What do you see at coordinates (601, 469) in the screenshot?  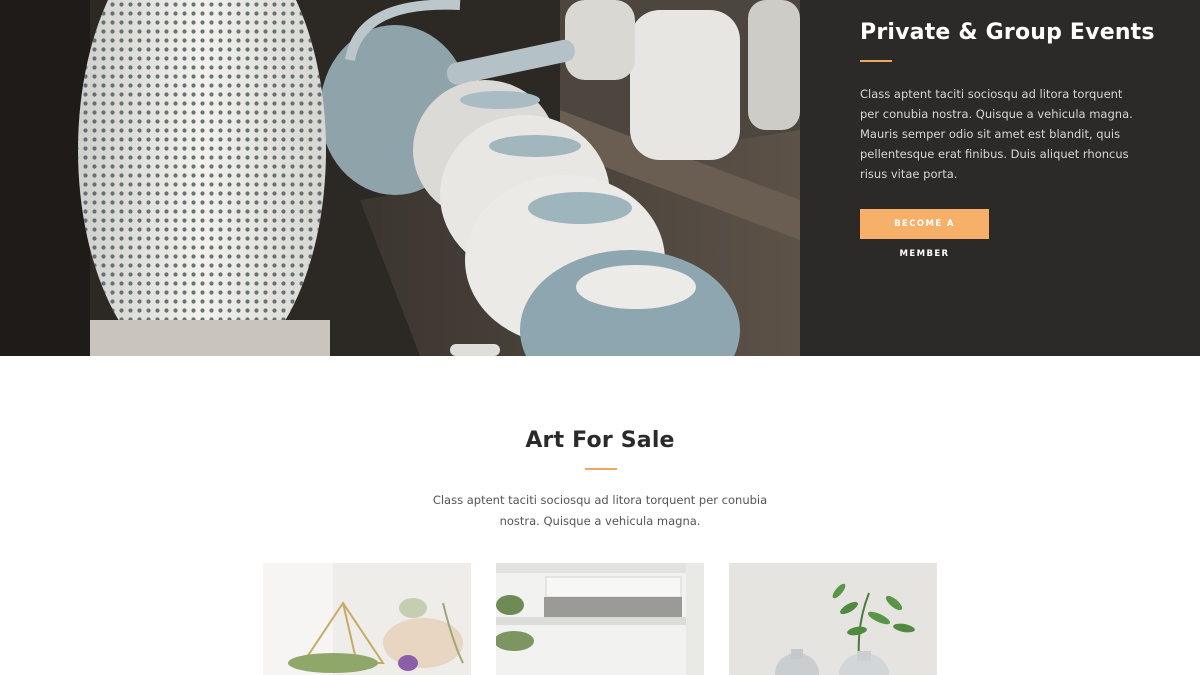 I see `section-divider` at bounding box center [601, 469].